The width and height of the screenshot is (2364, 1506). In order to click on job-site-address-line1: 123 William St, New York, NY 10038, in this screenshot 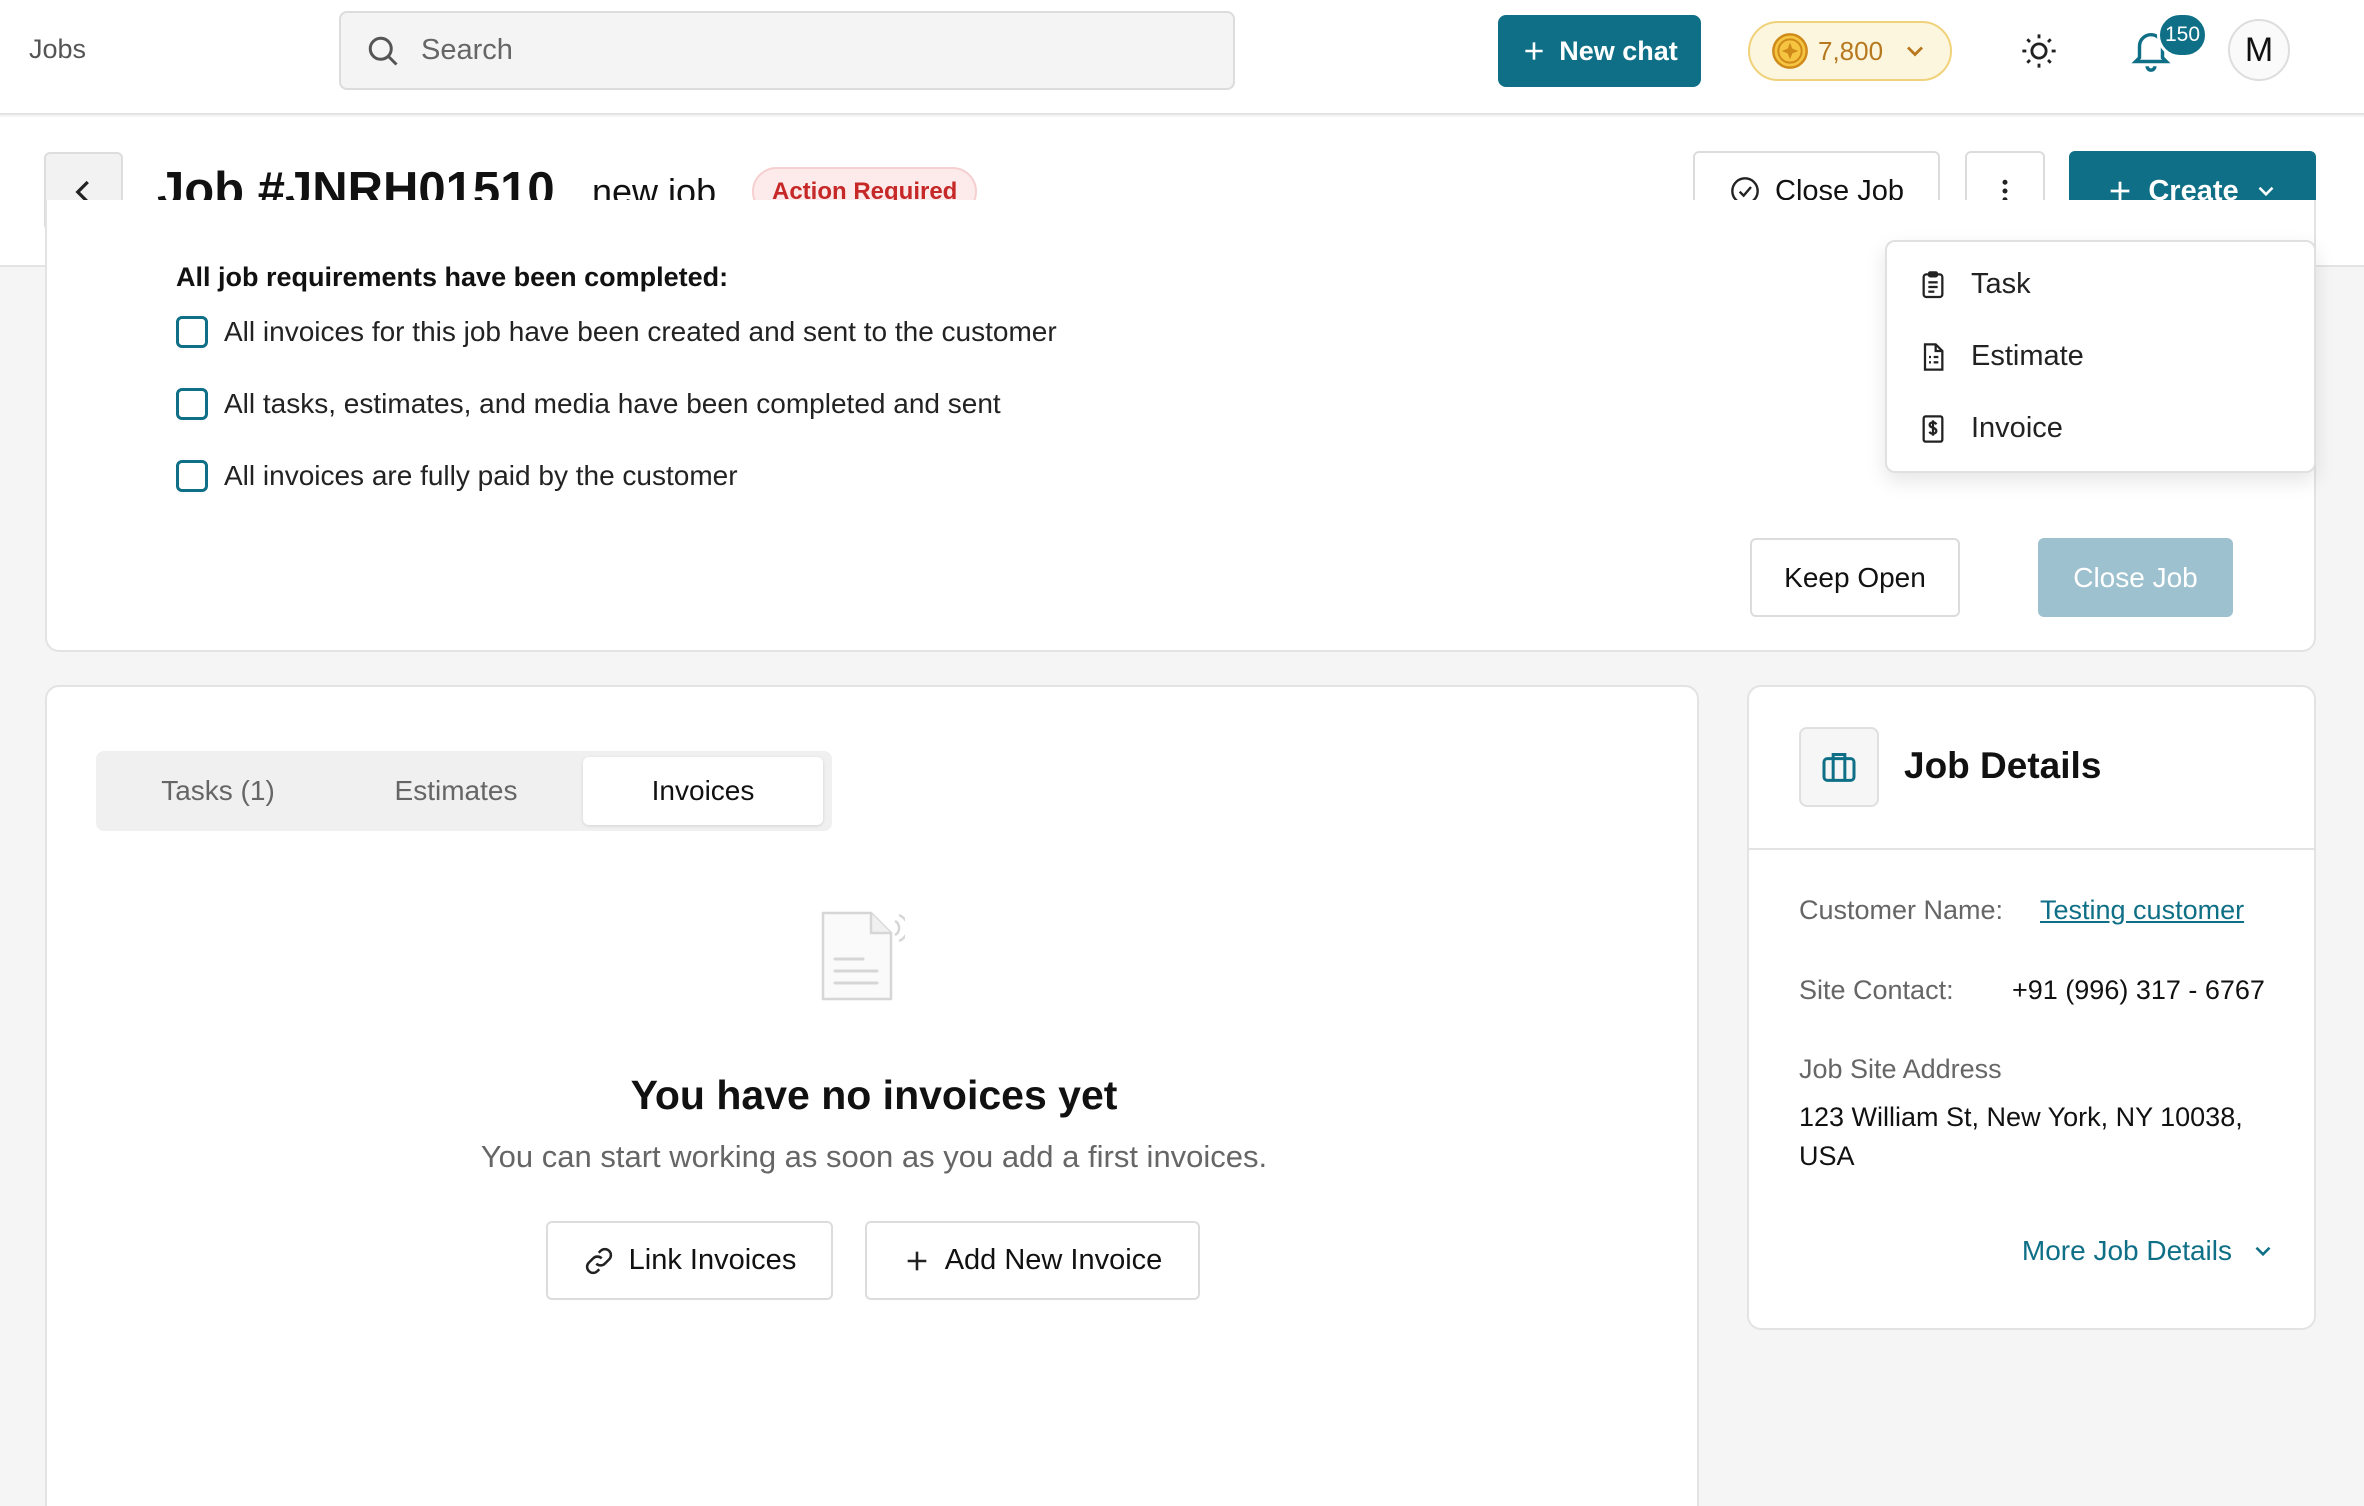, I will do `click(2021, 1117)`.